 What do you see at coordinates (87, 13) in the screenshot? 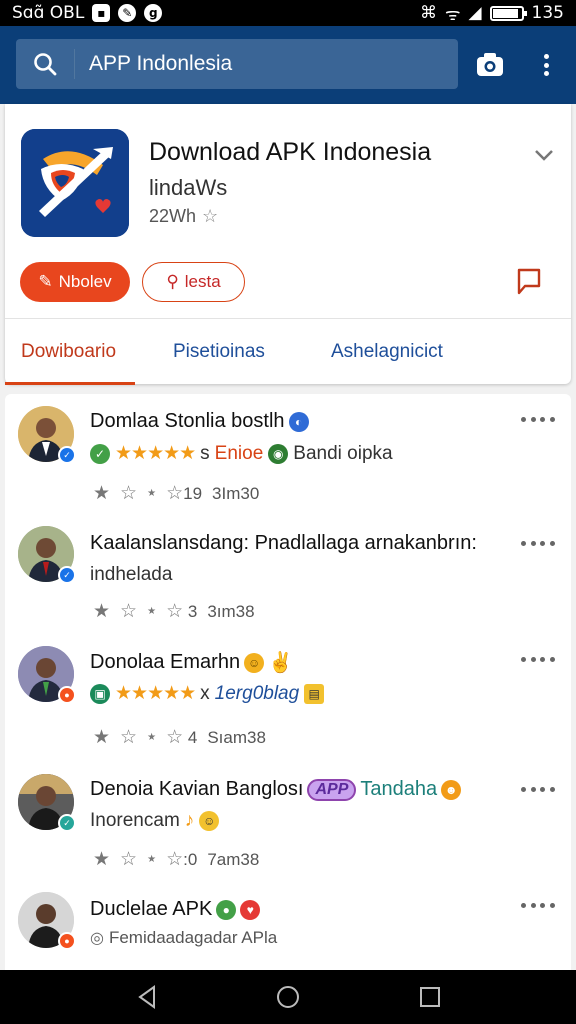
I see `status-bar-left: Sɑɑ̃ OBL ▪ ✎ g` at bounding box center [87, 13].